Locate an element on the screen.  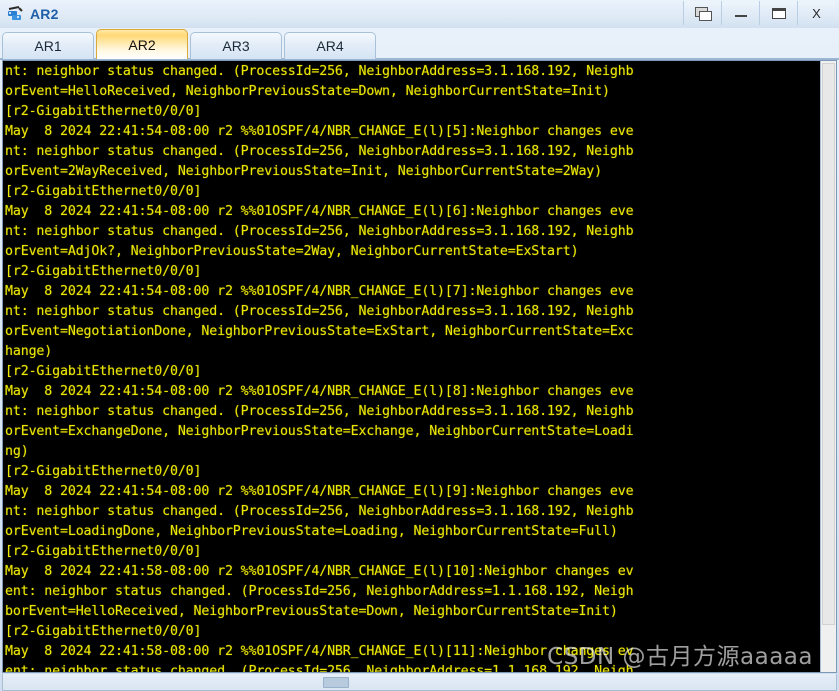
tab-label: AR1 is located at coordinates (48, 46).